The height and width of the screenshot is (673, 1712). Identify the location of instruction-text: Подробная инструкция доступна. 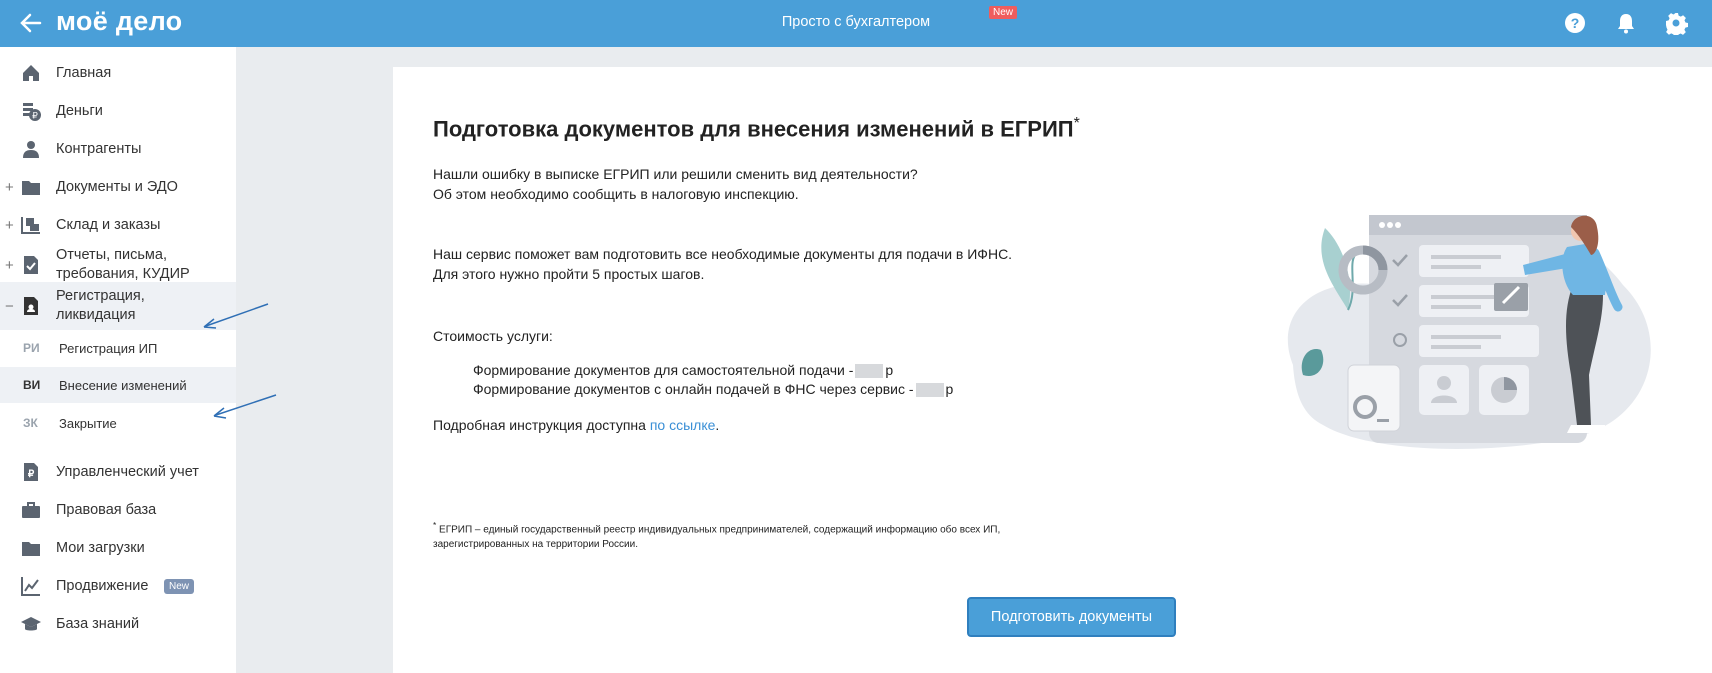
(541, 425).